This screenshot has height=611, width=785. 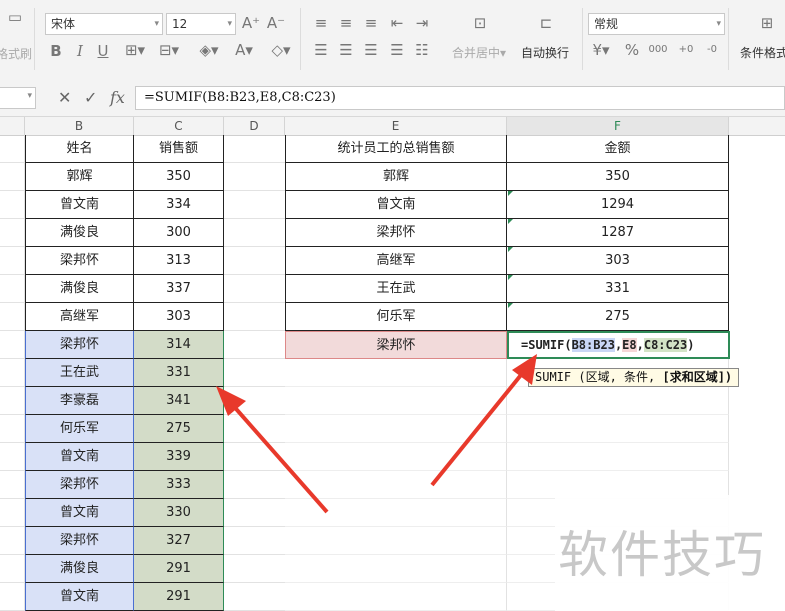 I want to click on arrow-left, so click(x=272, y=450).